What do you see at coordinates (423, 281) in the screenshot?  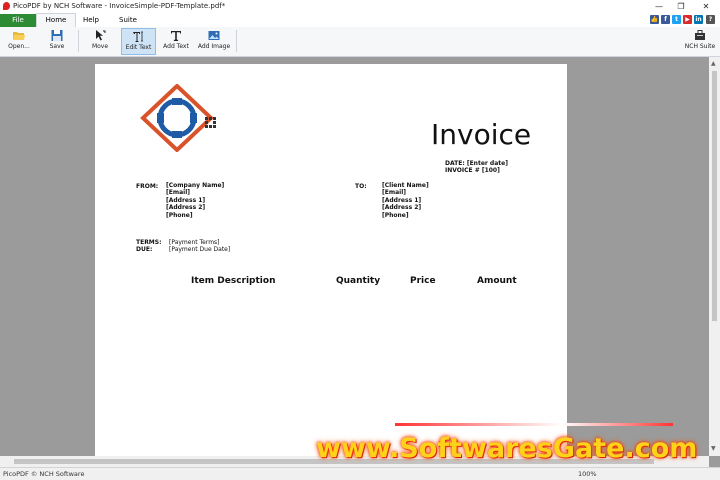 I see `column-price: Price` at bounding box center [423, 281].